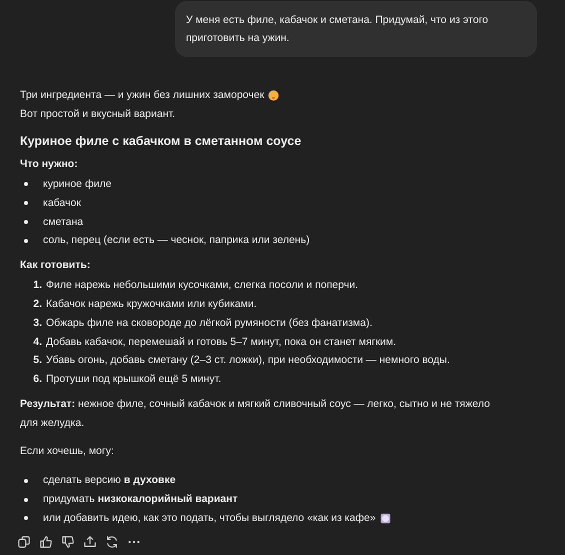 This screenshot has height=555, width=565. Describe the element at coordinates (176, 240) in the screenshot. I see `list-item: соль, перец (если есть — чеснок, паприка или зелень)` at that location.